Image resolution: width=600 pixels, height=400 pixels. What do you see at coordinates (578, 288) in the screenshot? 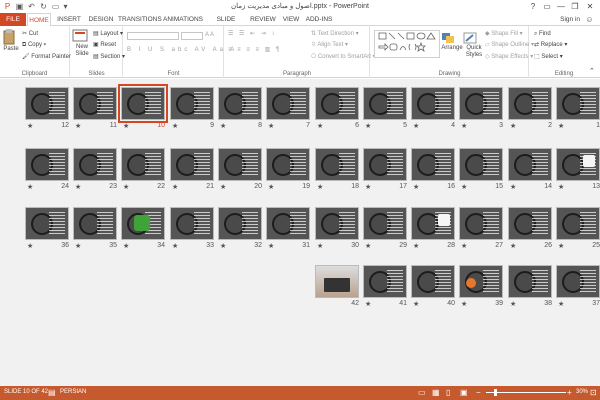
I see `slide-thumbnail-37: ★ 37` at bounding box center [578, 288].